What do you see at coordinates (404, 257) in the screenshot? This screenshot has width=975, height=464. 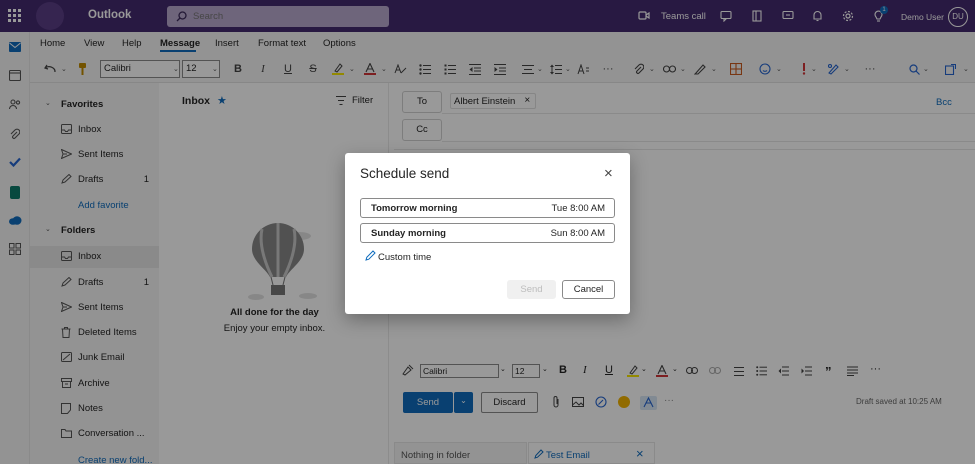 I see `custom-time-link: Custom time` at bounding box center [404, 257].